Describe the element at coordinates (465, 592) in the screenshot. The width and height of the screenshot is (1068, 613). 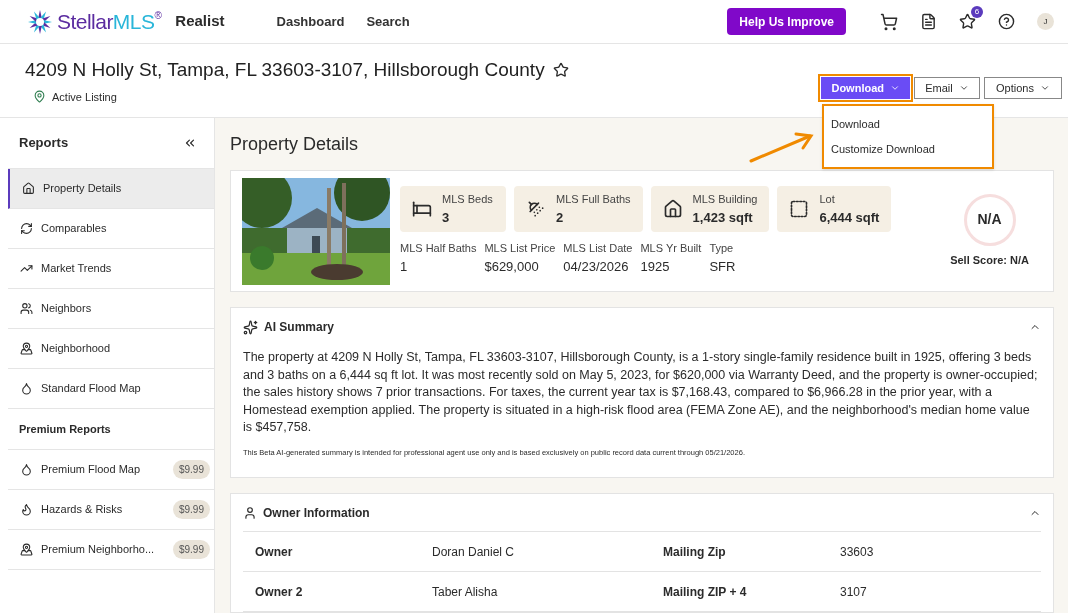
I see `table-cell-text: Taber Alisha` at that location.